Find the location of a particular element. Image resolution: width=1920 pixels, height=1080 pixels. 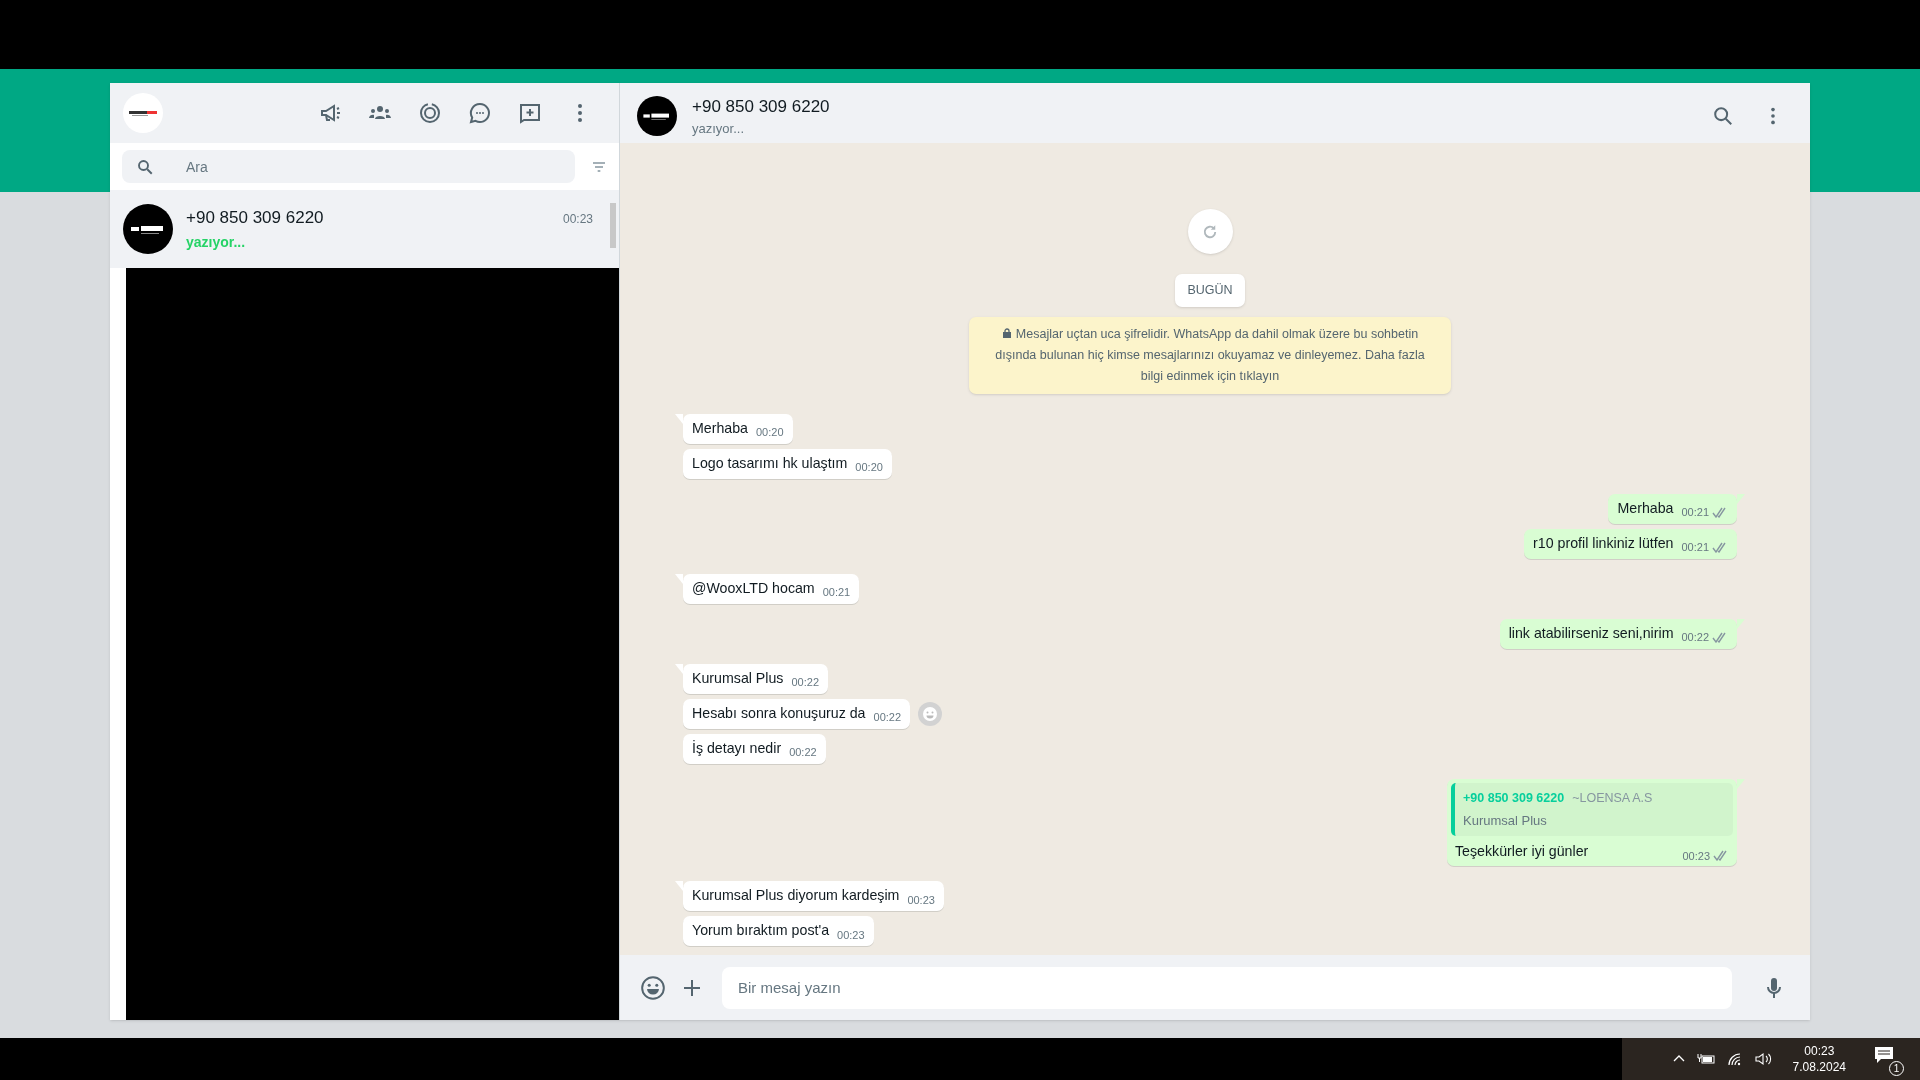

clock: 00:23 7.08.2024 is located at coordinates (1819, 1059).